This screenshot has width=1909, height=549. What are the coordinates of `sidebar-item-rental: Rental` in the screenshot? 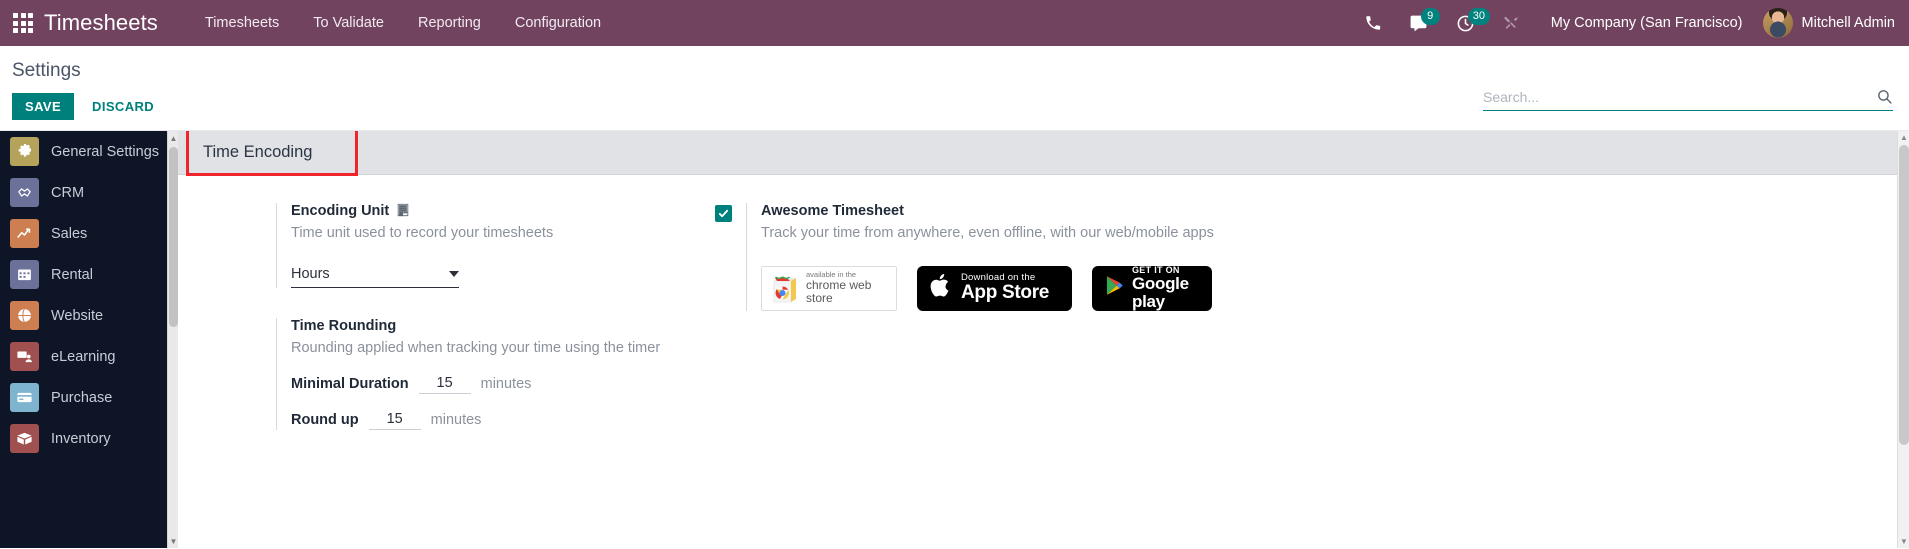 It's located at (89, 274).